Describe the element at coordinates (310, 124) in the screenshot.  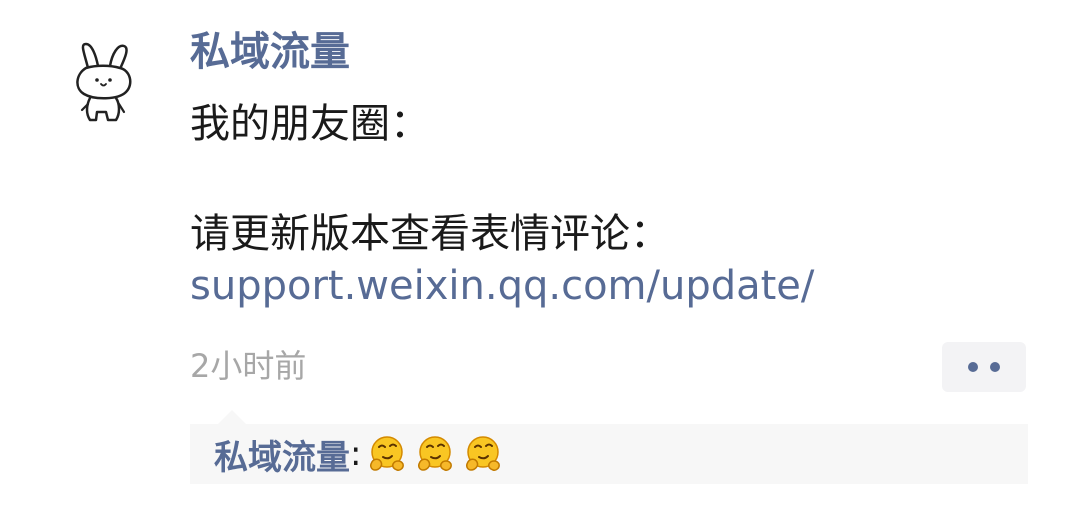
I see `post-content-line-1: 我的朋友圈：` at that location.